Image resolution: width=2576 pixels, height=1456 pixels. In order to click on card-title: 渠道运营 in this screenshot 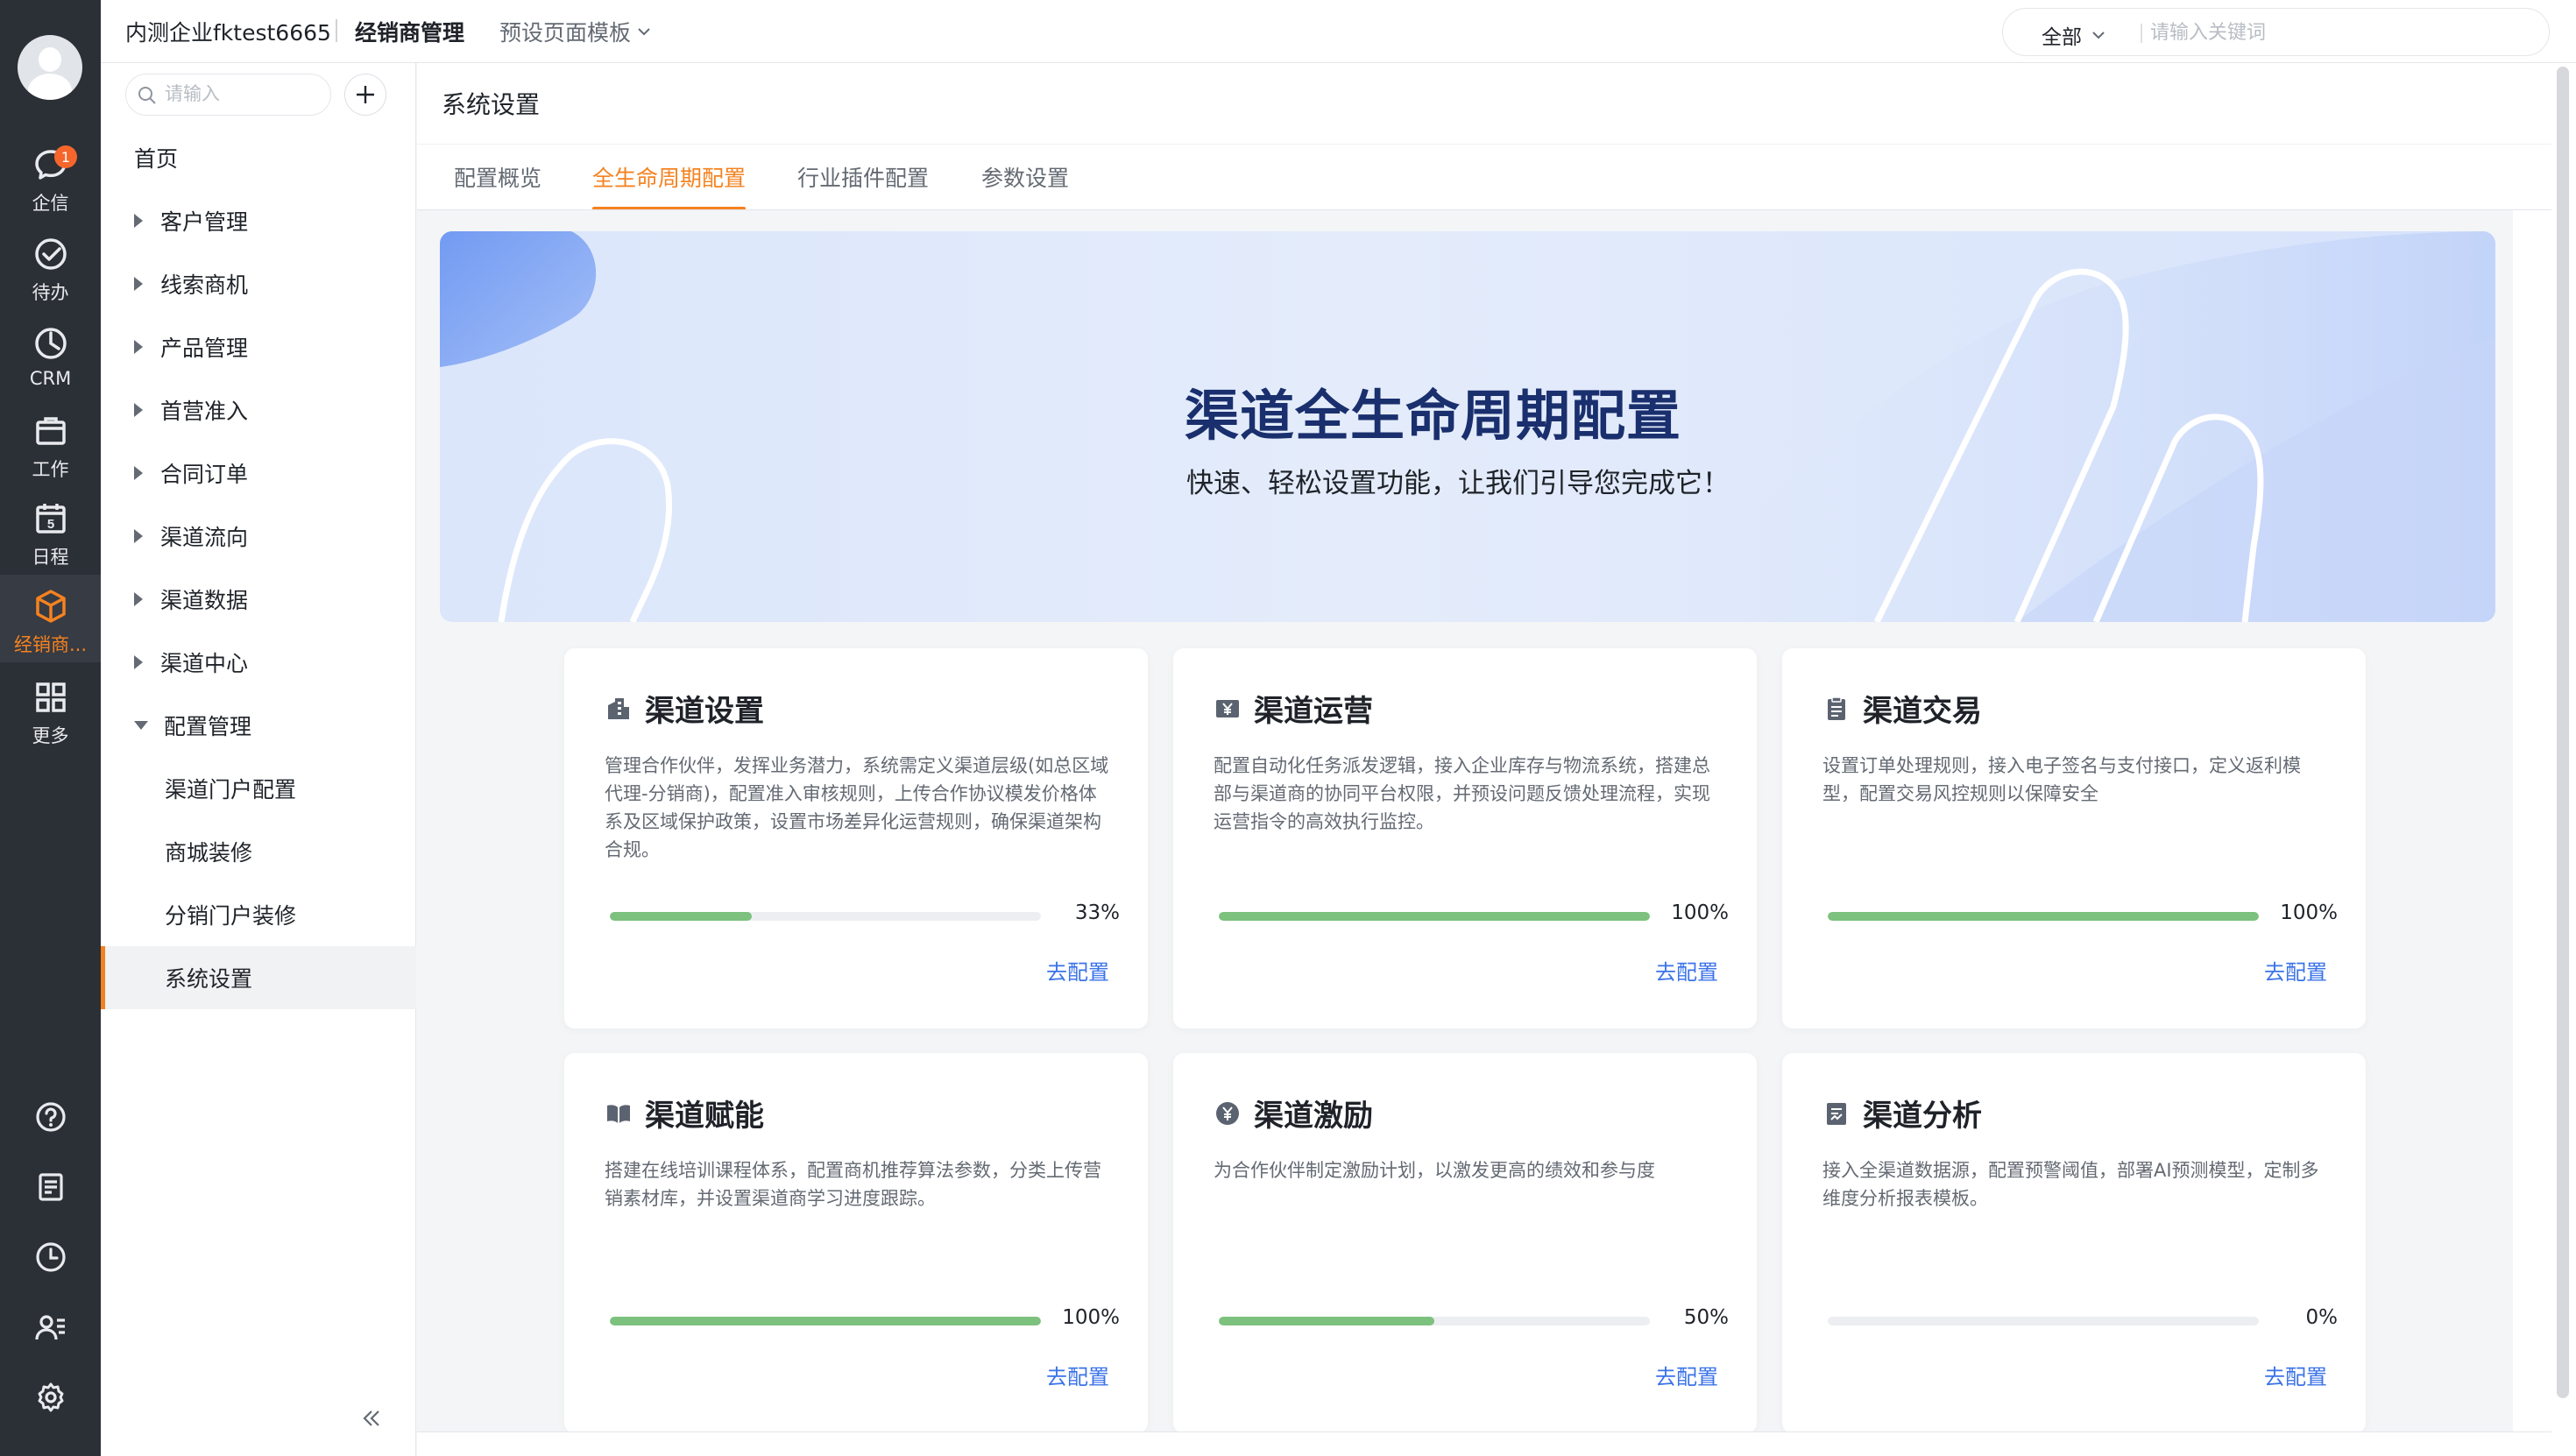, I will do `click(1293, 708)`.